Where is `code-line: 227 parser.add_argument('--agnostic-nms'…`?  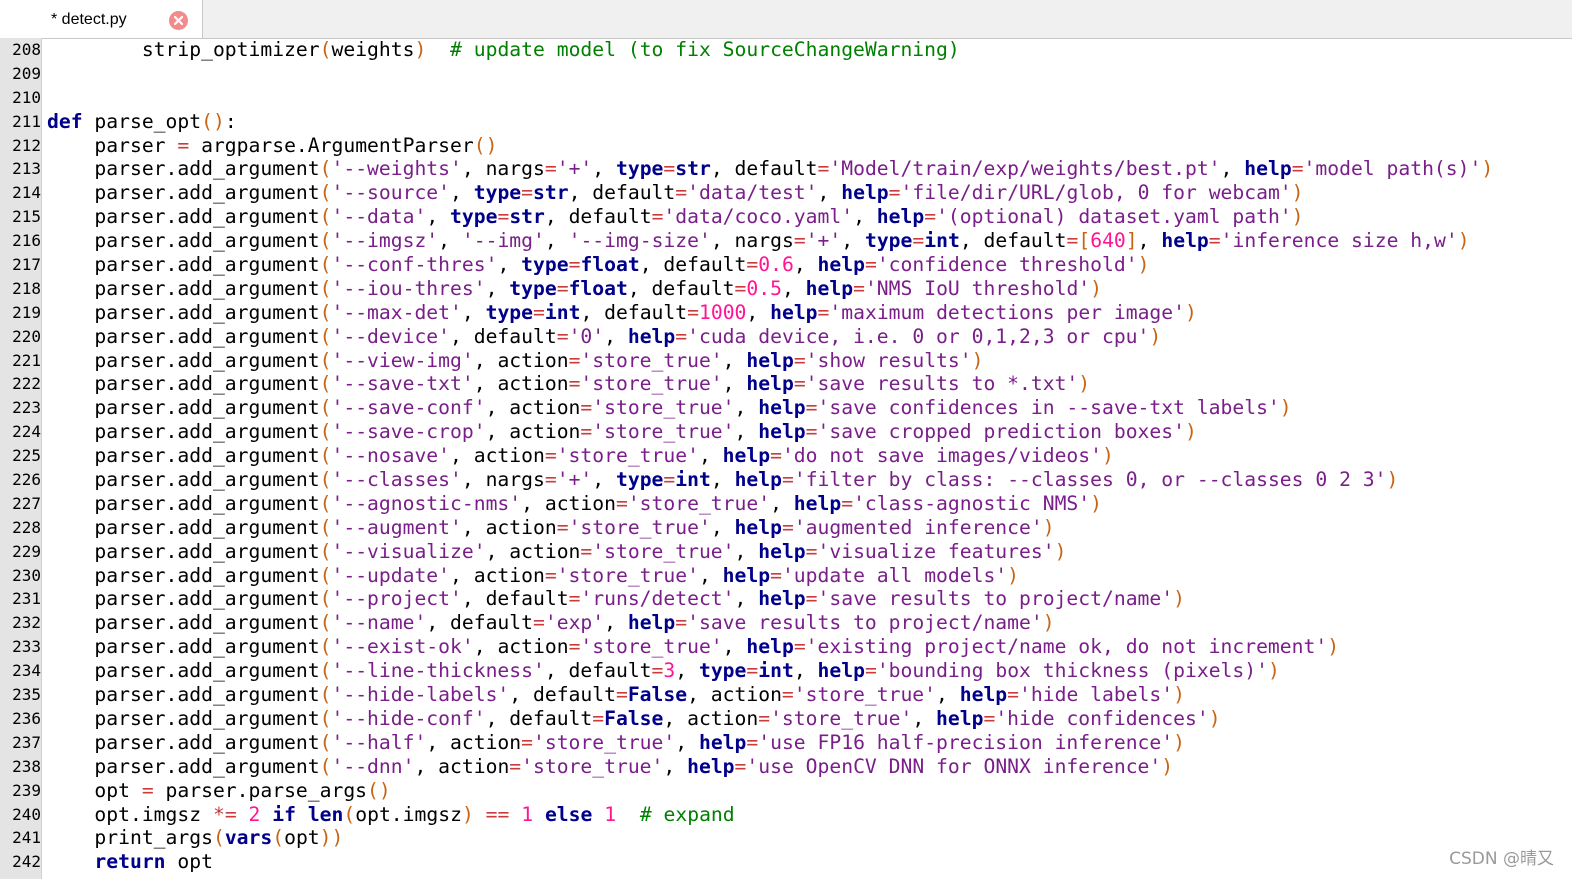
code-line: 227 parser.add_argument('--agnostic-nms'… is located at coordinates (786, 504).